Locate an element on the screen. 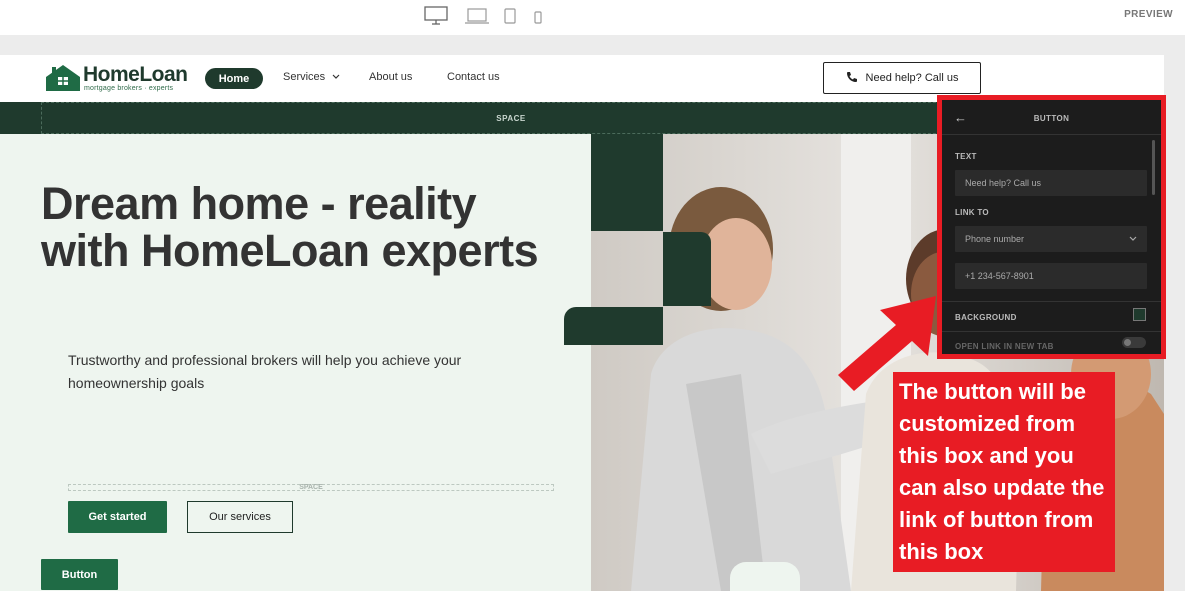 The height and width of the screenshot is (591, 1185). generic-button: Button is located at coordinates (79, 574).